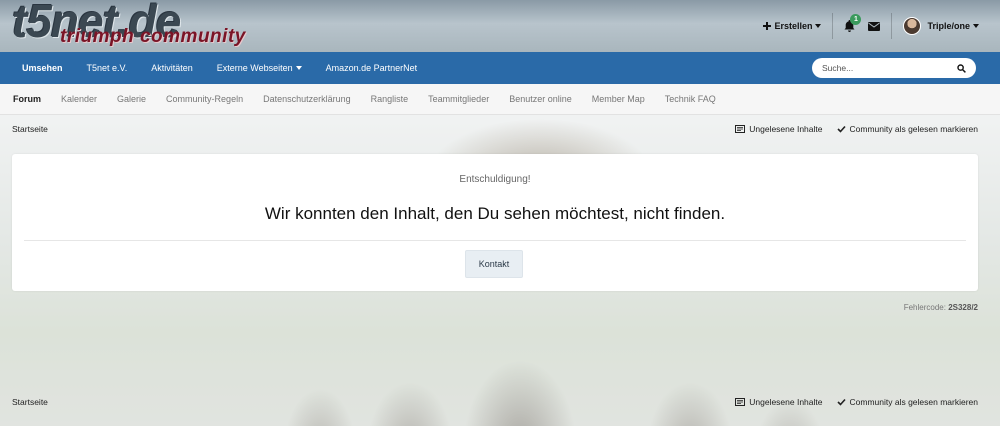 The image size is (1000, 426). I want to click on nav-label: Amazon.de PartnerNet, so click(371, 68).